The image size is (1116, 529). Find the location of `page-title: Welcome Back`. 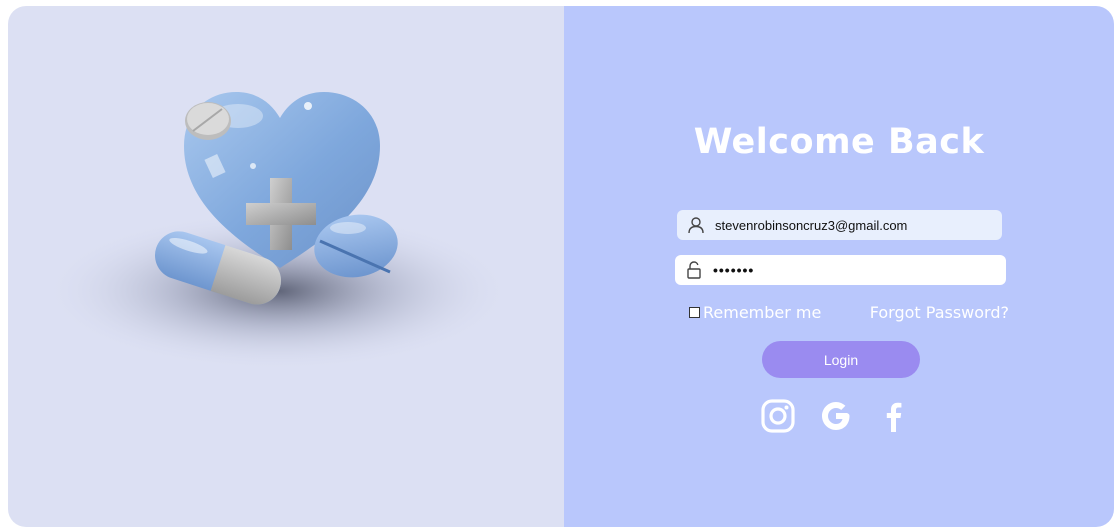

page-title: Welcome Back is located at coordinates (839, 142).